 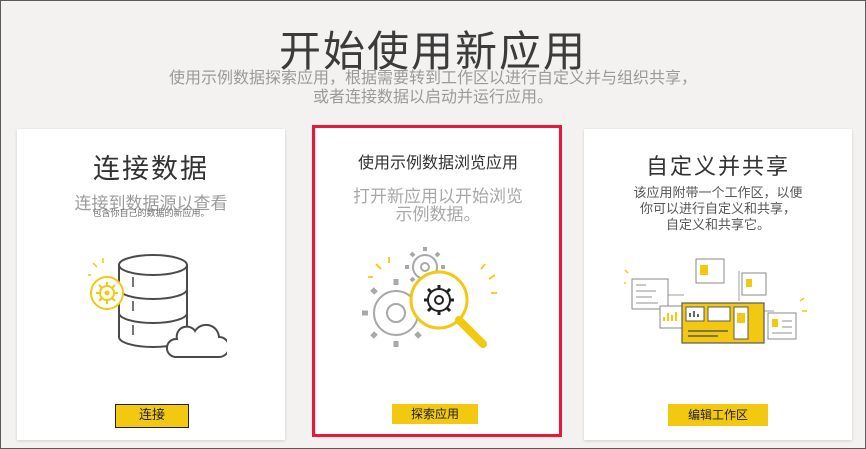 I want to click on card-title: 连接数据, so click(x=151, y=169).